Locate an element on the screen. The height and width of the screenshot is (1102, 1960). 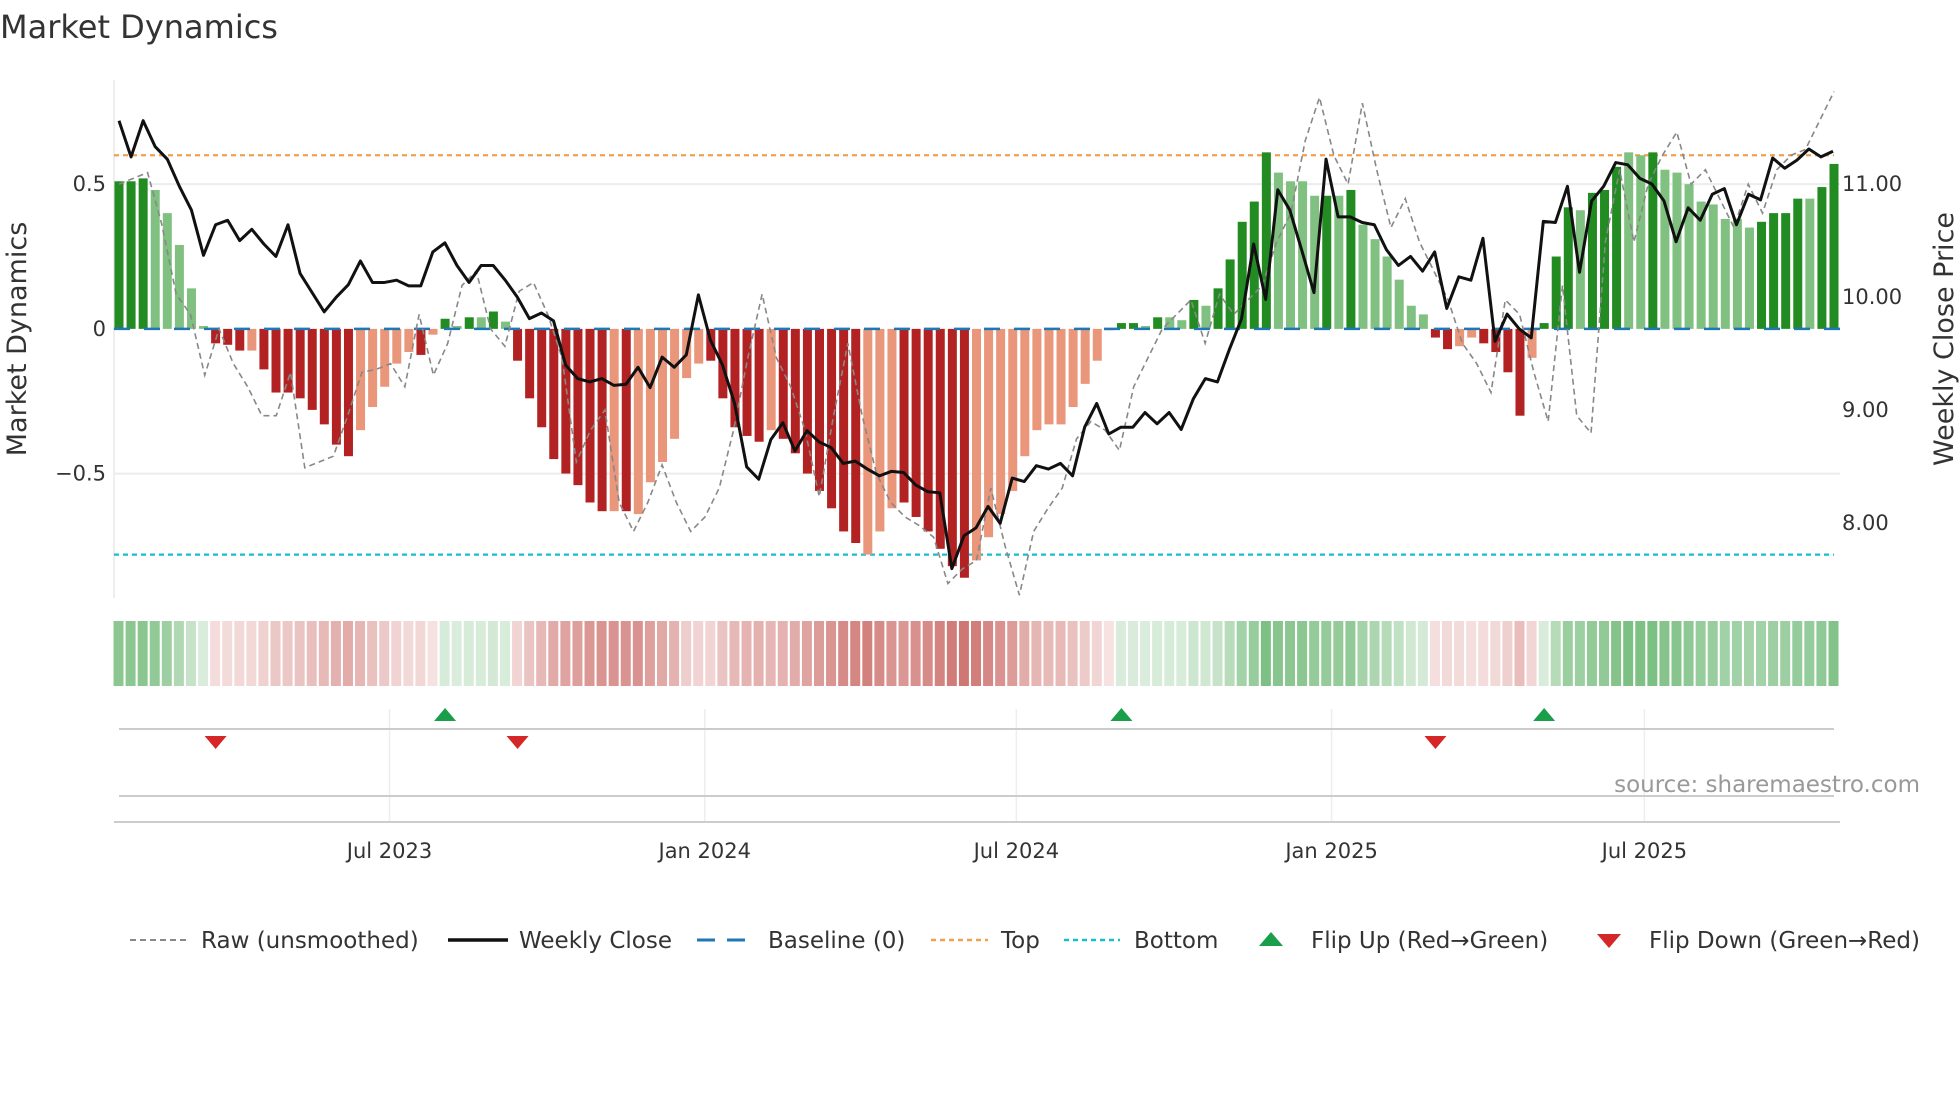
y2-tick-label: 10.00 is located at coordinates (1872, 297).